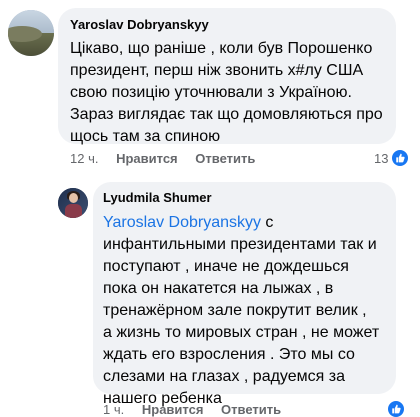 Image resolution: width=420 pixels, height=417 pixels. Describe the element at coordinates (73, 211) in the screenshot. I see `avatar-body` at that location.